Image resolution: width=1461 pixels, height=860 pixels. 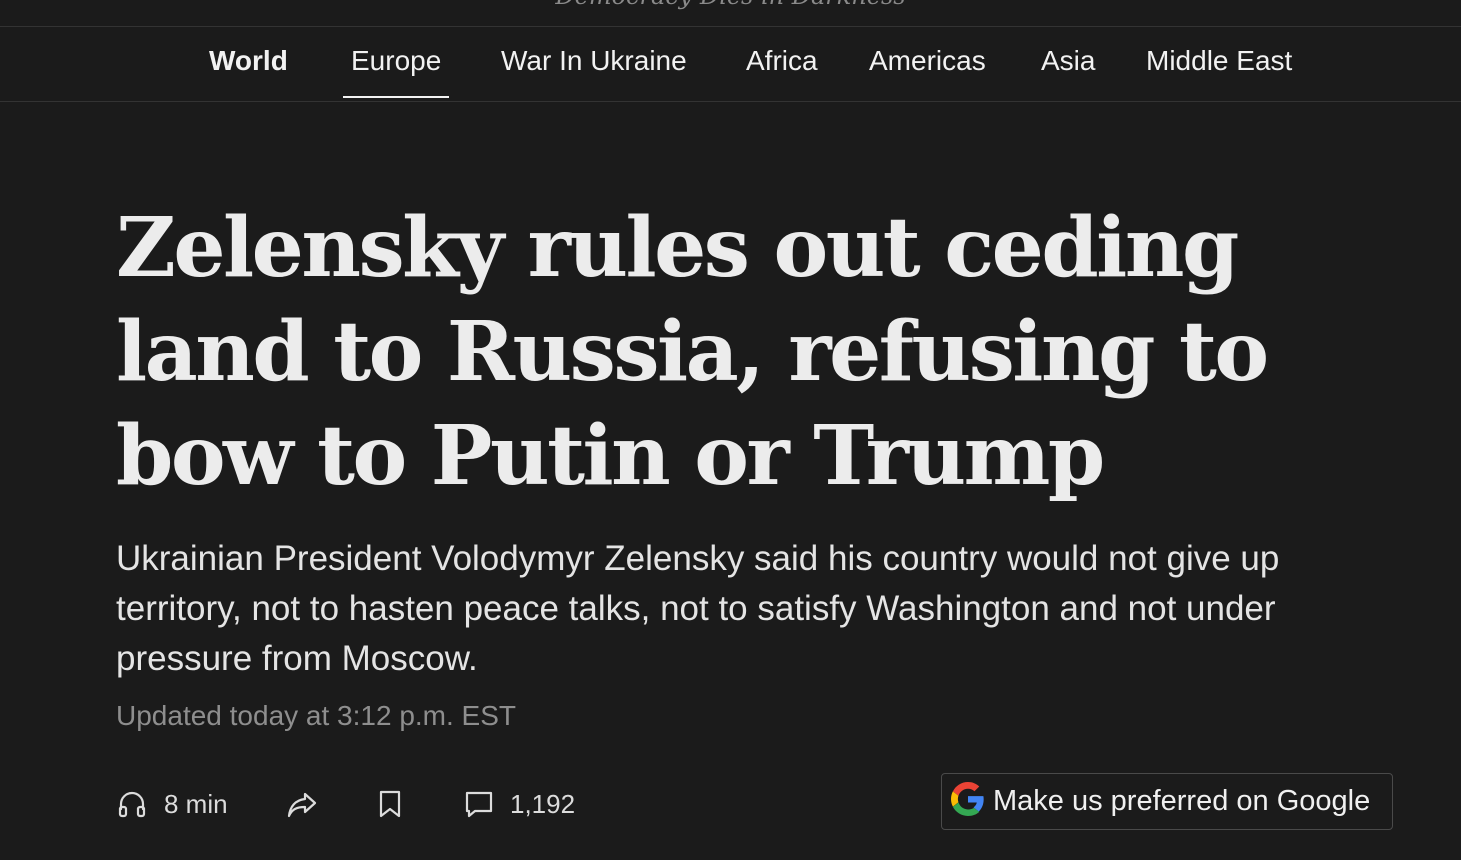 What do you see at coordinates (316, 715) in the screenshot?
I see `updated-timestamp: Updated today at 3:12 p.m. EST` at bounding box center [316, 715].